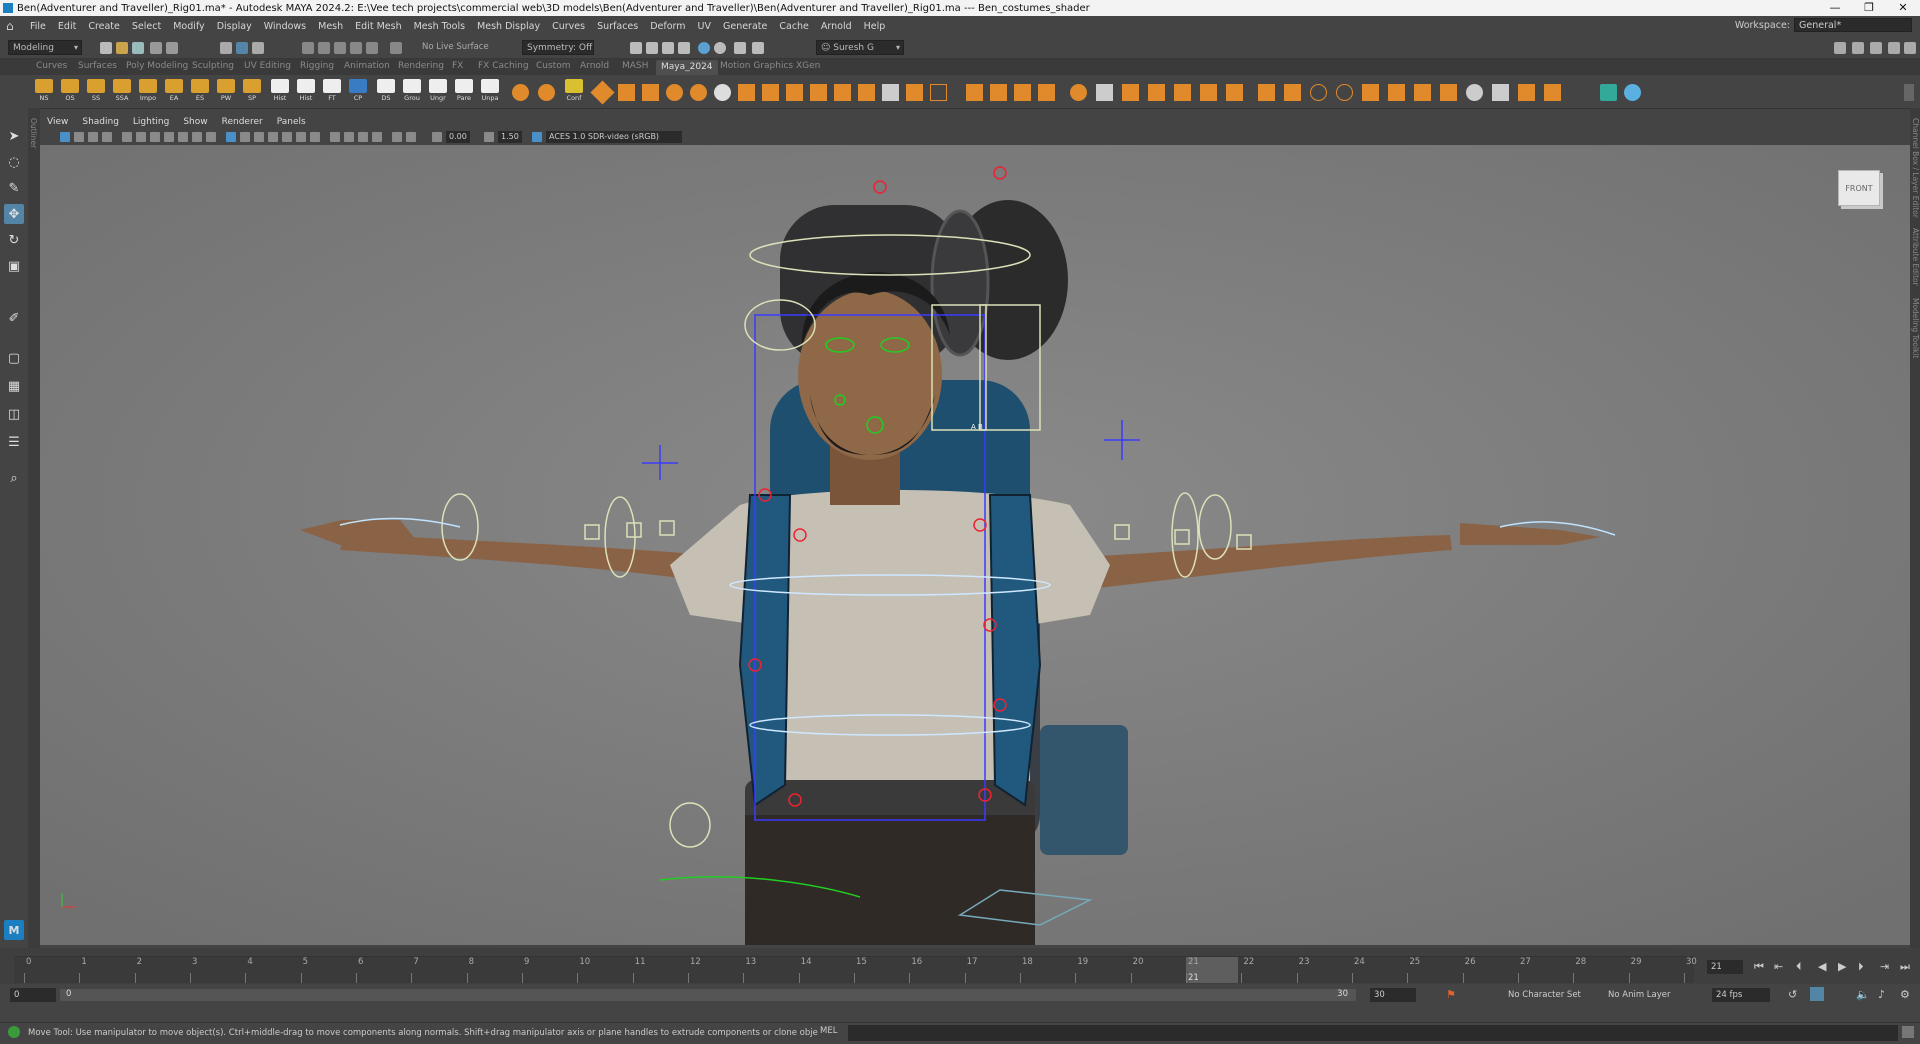 This screenshot has height=1044, width=1920. Describe the element at coordinates (234, 26) in the screenshot. I see `menu-display: Display` at that location.